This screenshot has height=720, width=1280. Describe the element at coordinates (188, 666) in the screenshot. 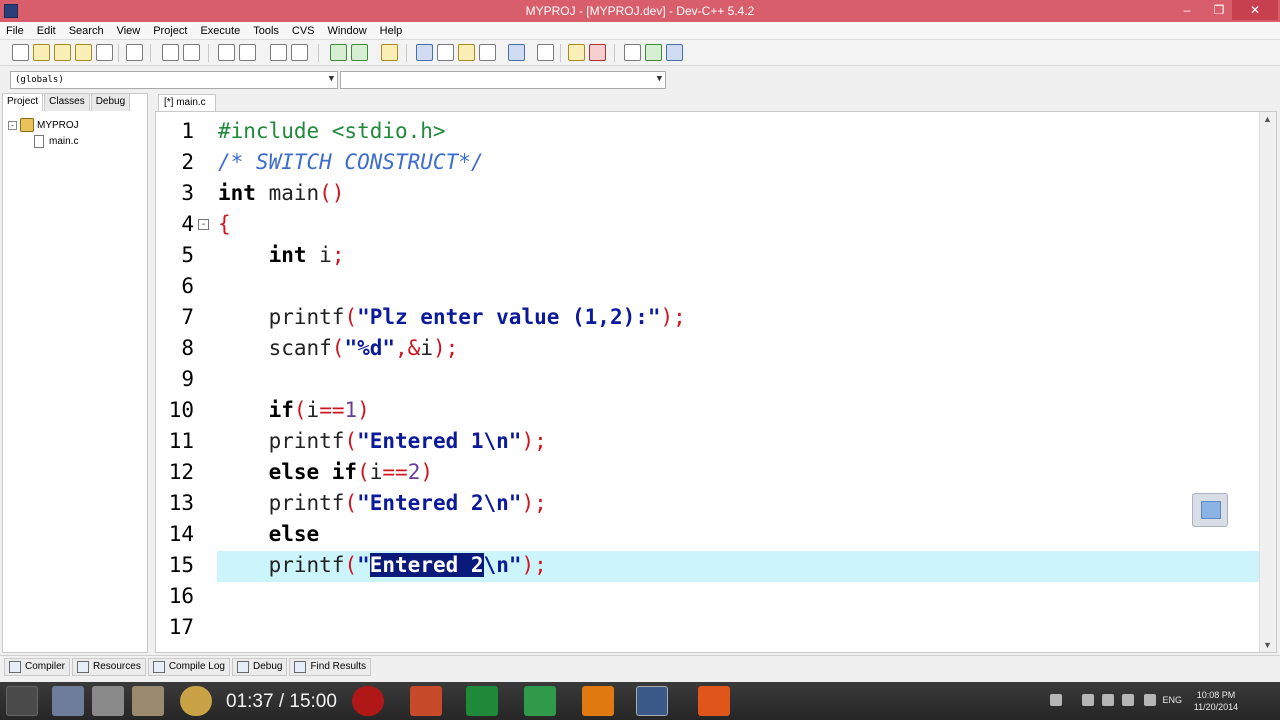

I see `tab-compile-log: Compile Log` at that location.